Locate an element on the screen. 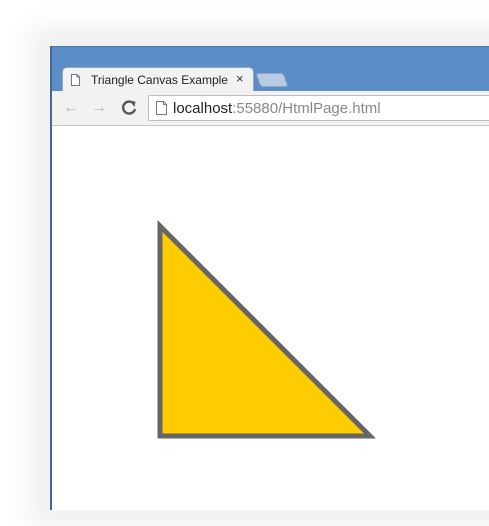 This screenshot has width=489, height=526. new-tab-button is located at coordinates (272, 80).